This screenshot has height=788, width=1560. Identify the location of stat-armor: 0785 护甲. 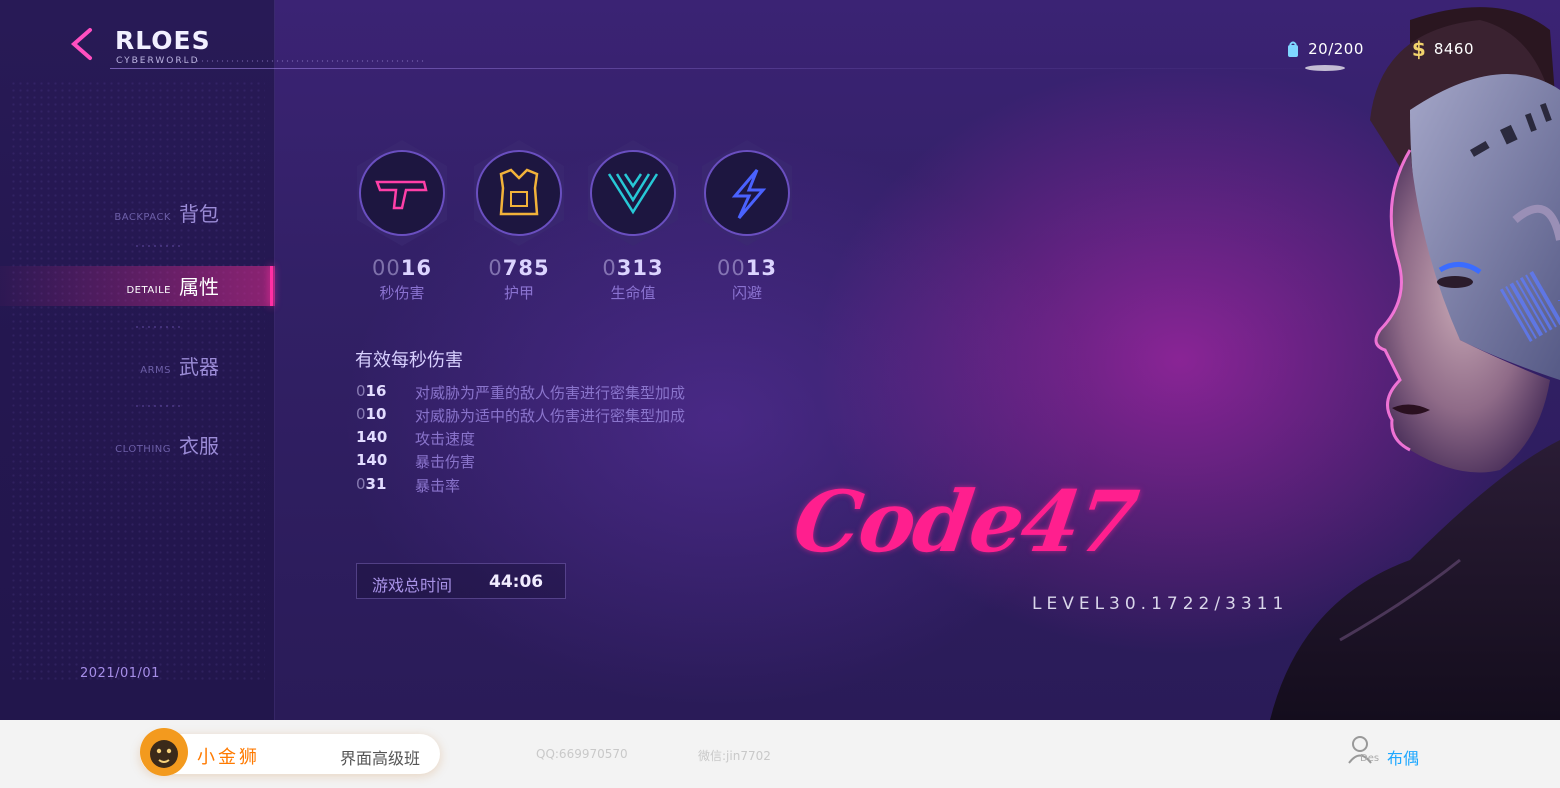
(519, 220).